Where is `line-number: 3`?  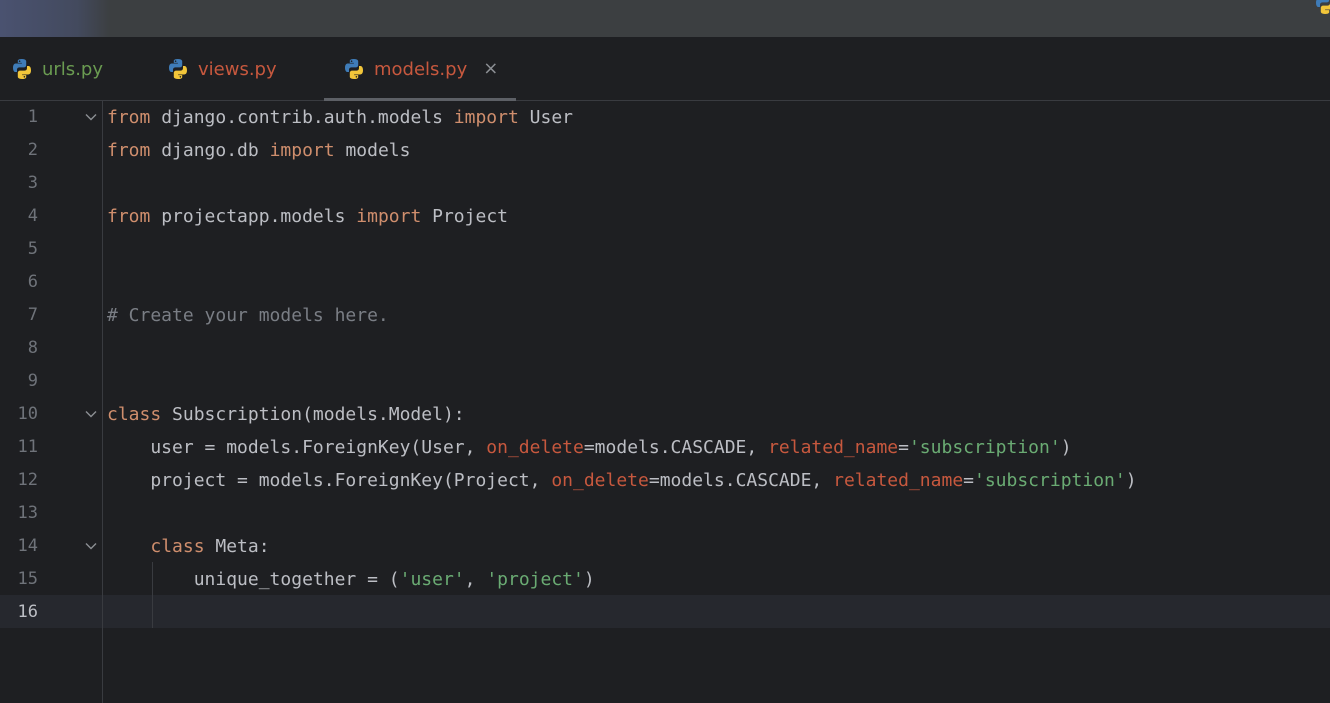
line-number: 3 is located at coordinates (32, 183).